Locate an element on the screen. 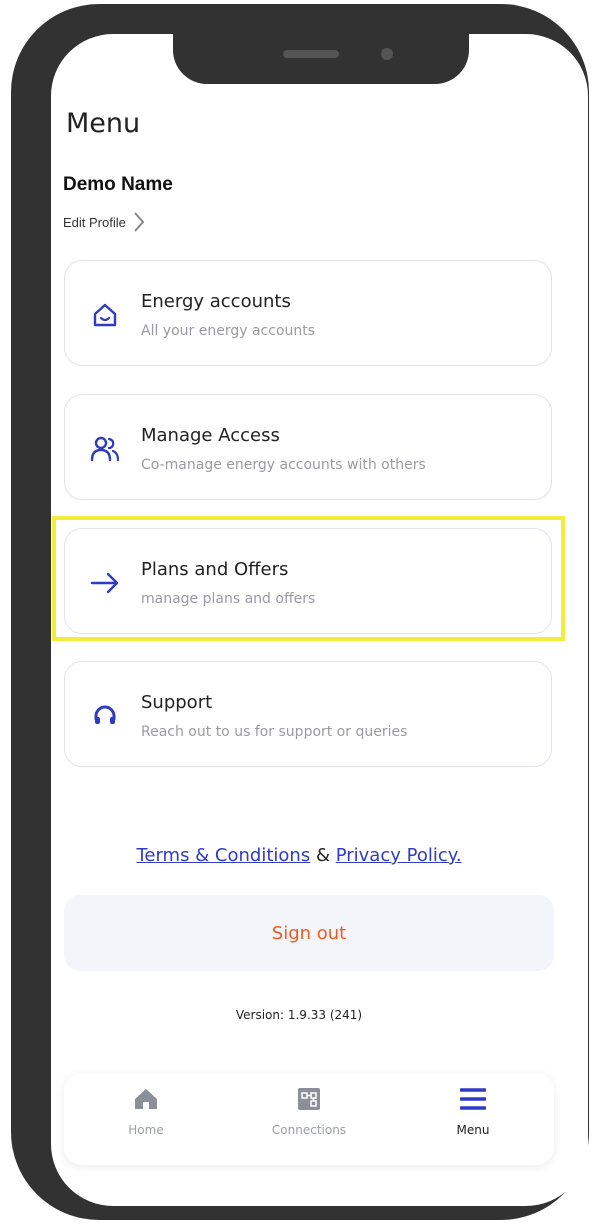  edit-profile-link: Edit Profile is located at coordinates (104, 222).